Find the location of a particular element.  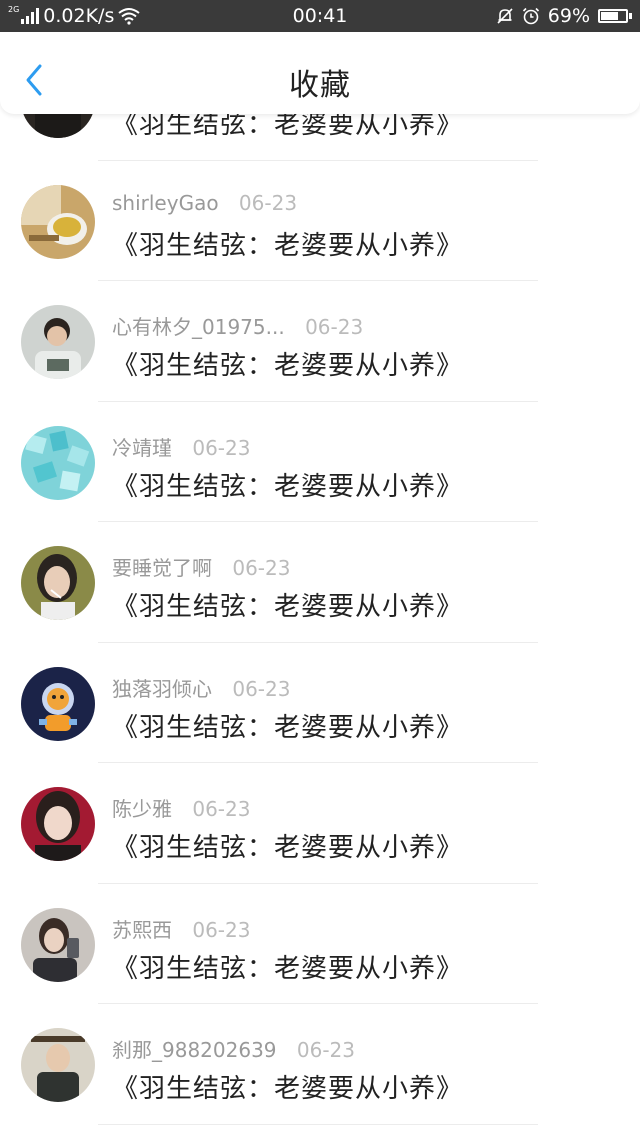

list-item: 刹那_988202639 06-23 《羽生结弦：老婆要从小养》 is located at coordinates (320, 1064).